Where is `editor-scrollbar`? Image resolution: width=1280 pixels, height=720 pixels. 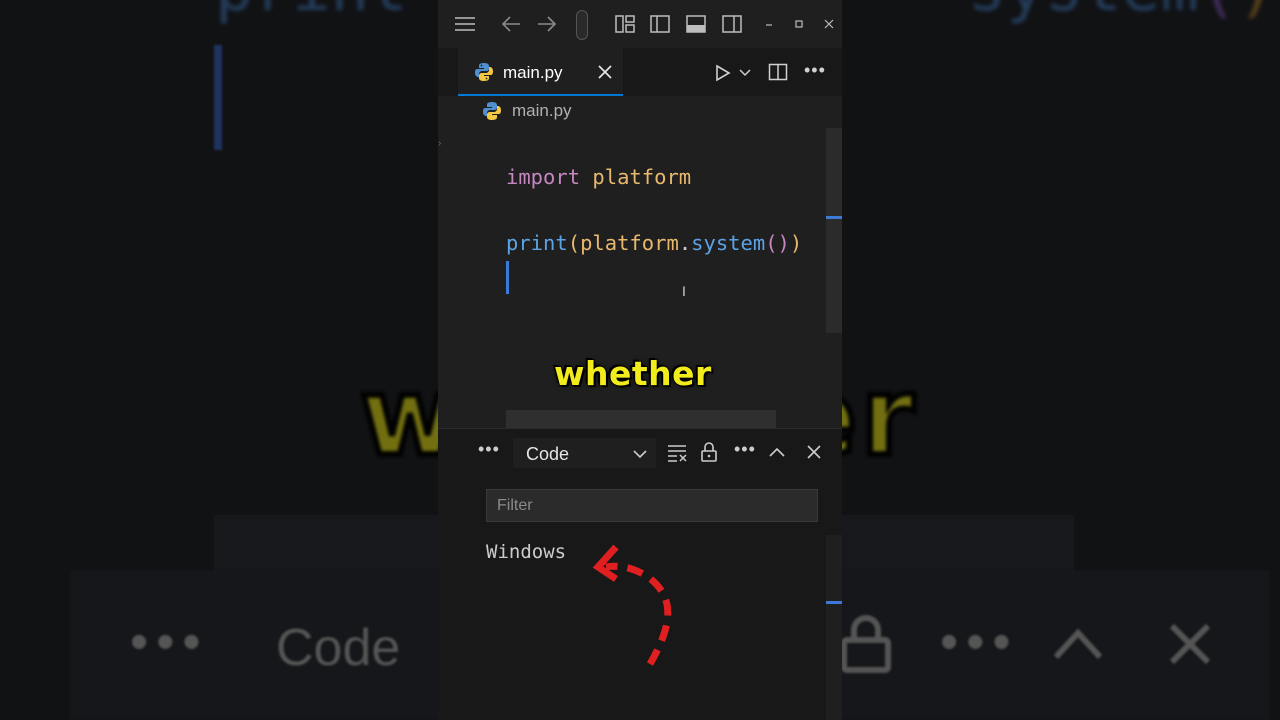 editor-scrollbar is located at coordinates (834, 230).